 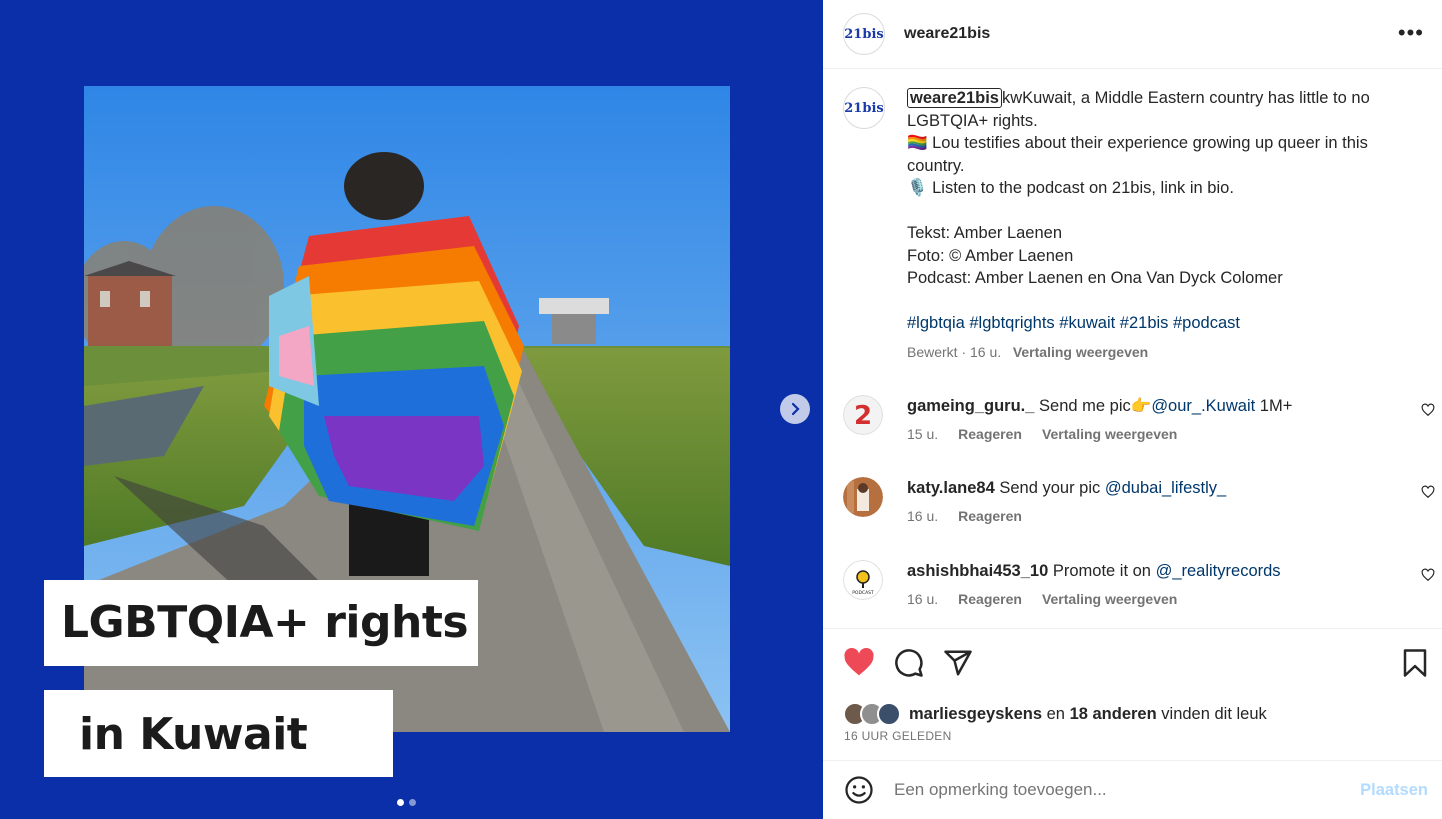 What do you see at coordinates (859, 790) in the screenshot?
I see `emoji-icon` at bounding box center [859, 790].